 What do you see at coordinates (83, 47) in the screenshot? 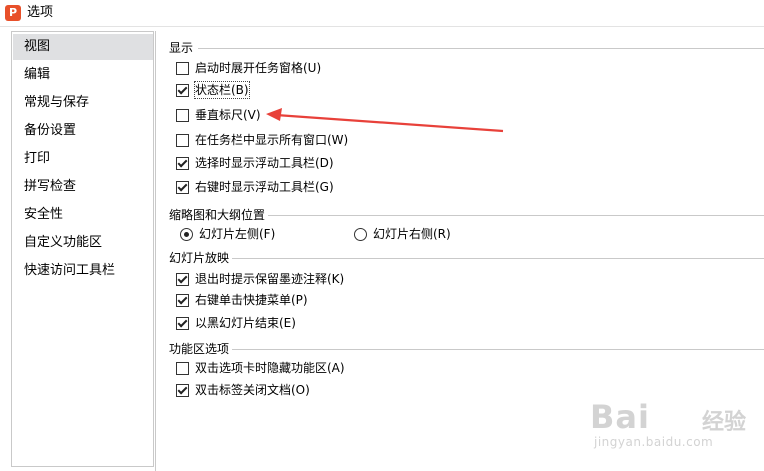
I see `sidebar-item-view: 视图` at bounding box center [83, 47].